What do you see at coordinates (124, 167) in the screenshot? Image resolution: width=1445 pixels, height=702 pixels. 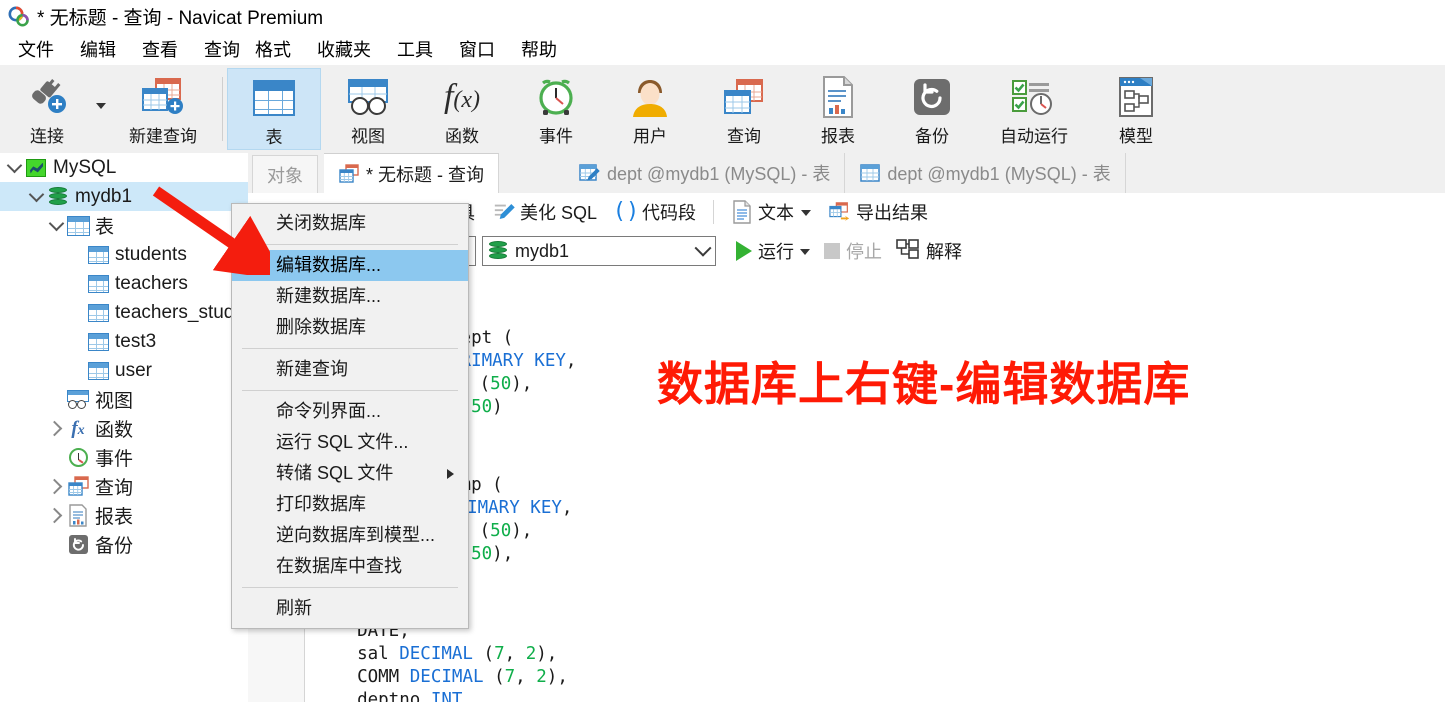 I see `tree-node-mysql: MySQL` at bounding box center [124, 167].